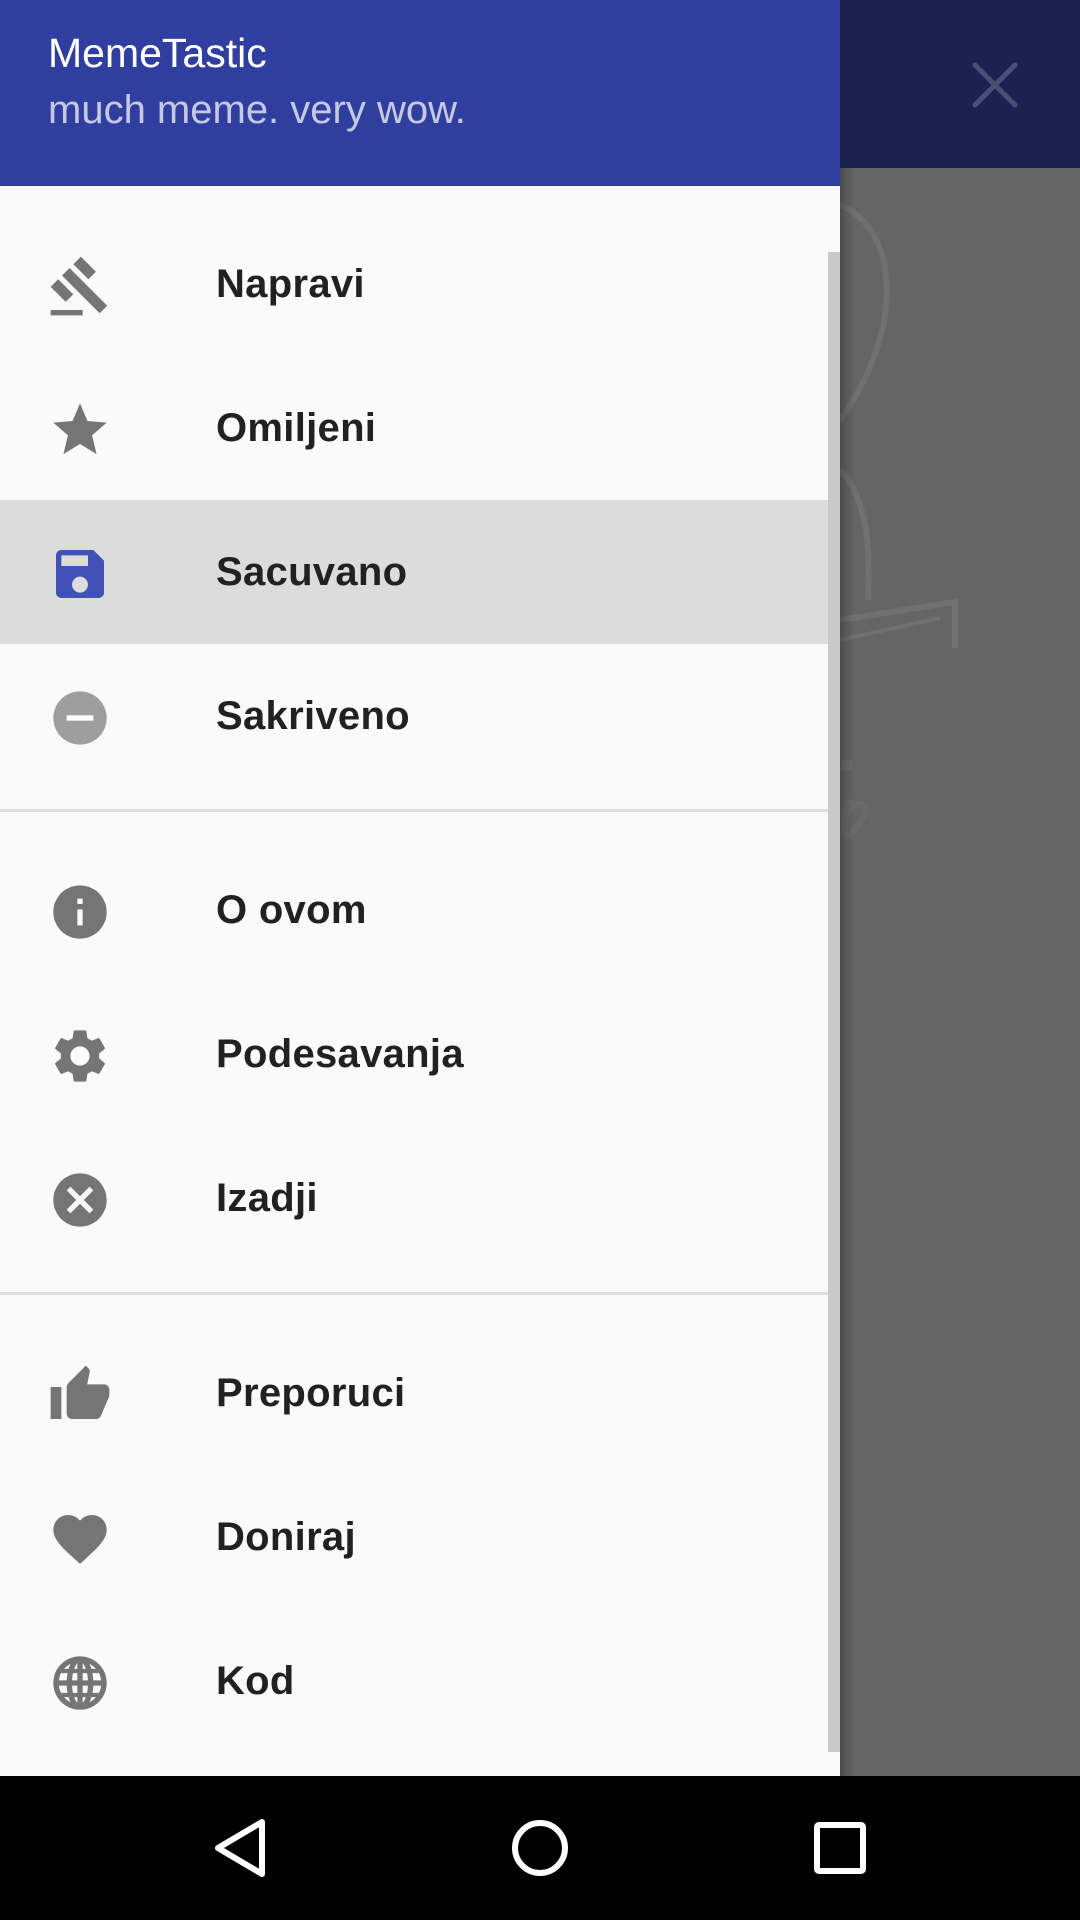 This screenshot has height=1920, width=1080. Describe the element at coordinates (312, 572) in the screenshot. I see `menu-label: Sacuvano` at that location.